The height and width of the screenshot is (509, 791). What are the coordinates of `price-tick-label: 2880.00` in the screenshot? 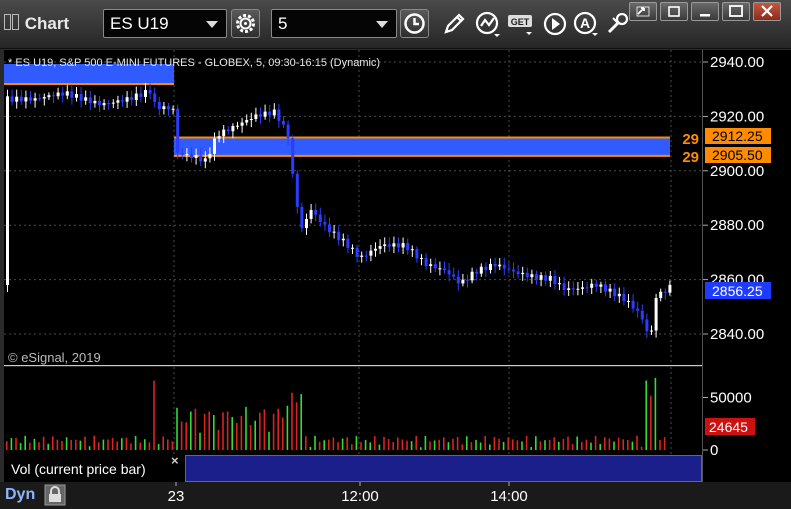 It's located at (737, 225).